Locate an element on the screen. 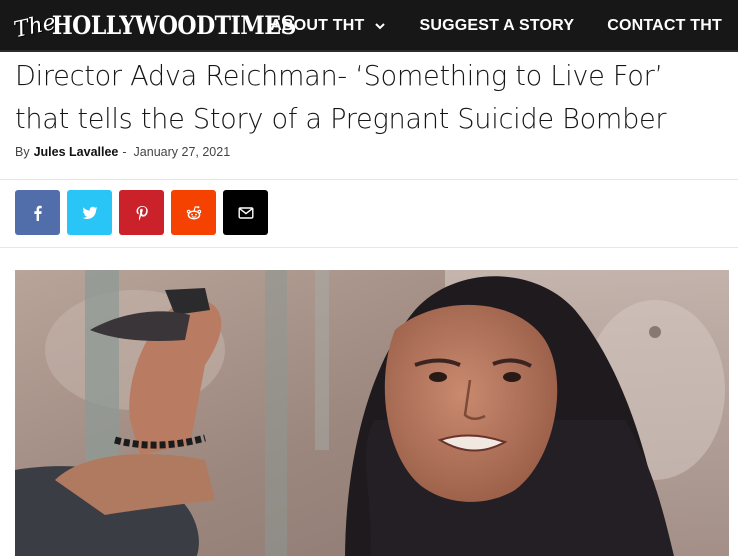 This screenshot has width=738, height=556. main-nav: ABOUT THT SUGGEST A STORY CONTACT THT is located at coordinates (496, 26).